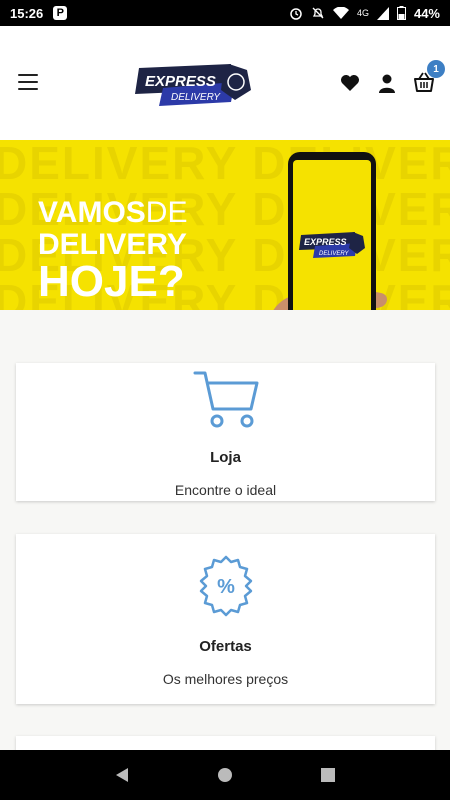  Describe the element at coordinates (387, 83) in the screenshot. I see `account-user-icon` at that location.